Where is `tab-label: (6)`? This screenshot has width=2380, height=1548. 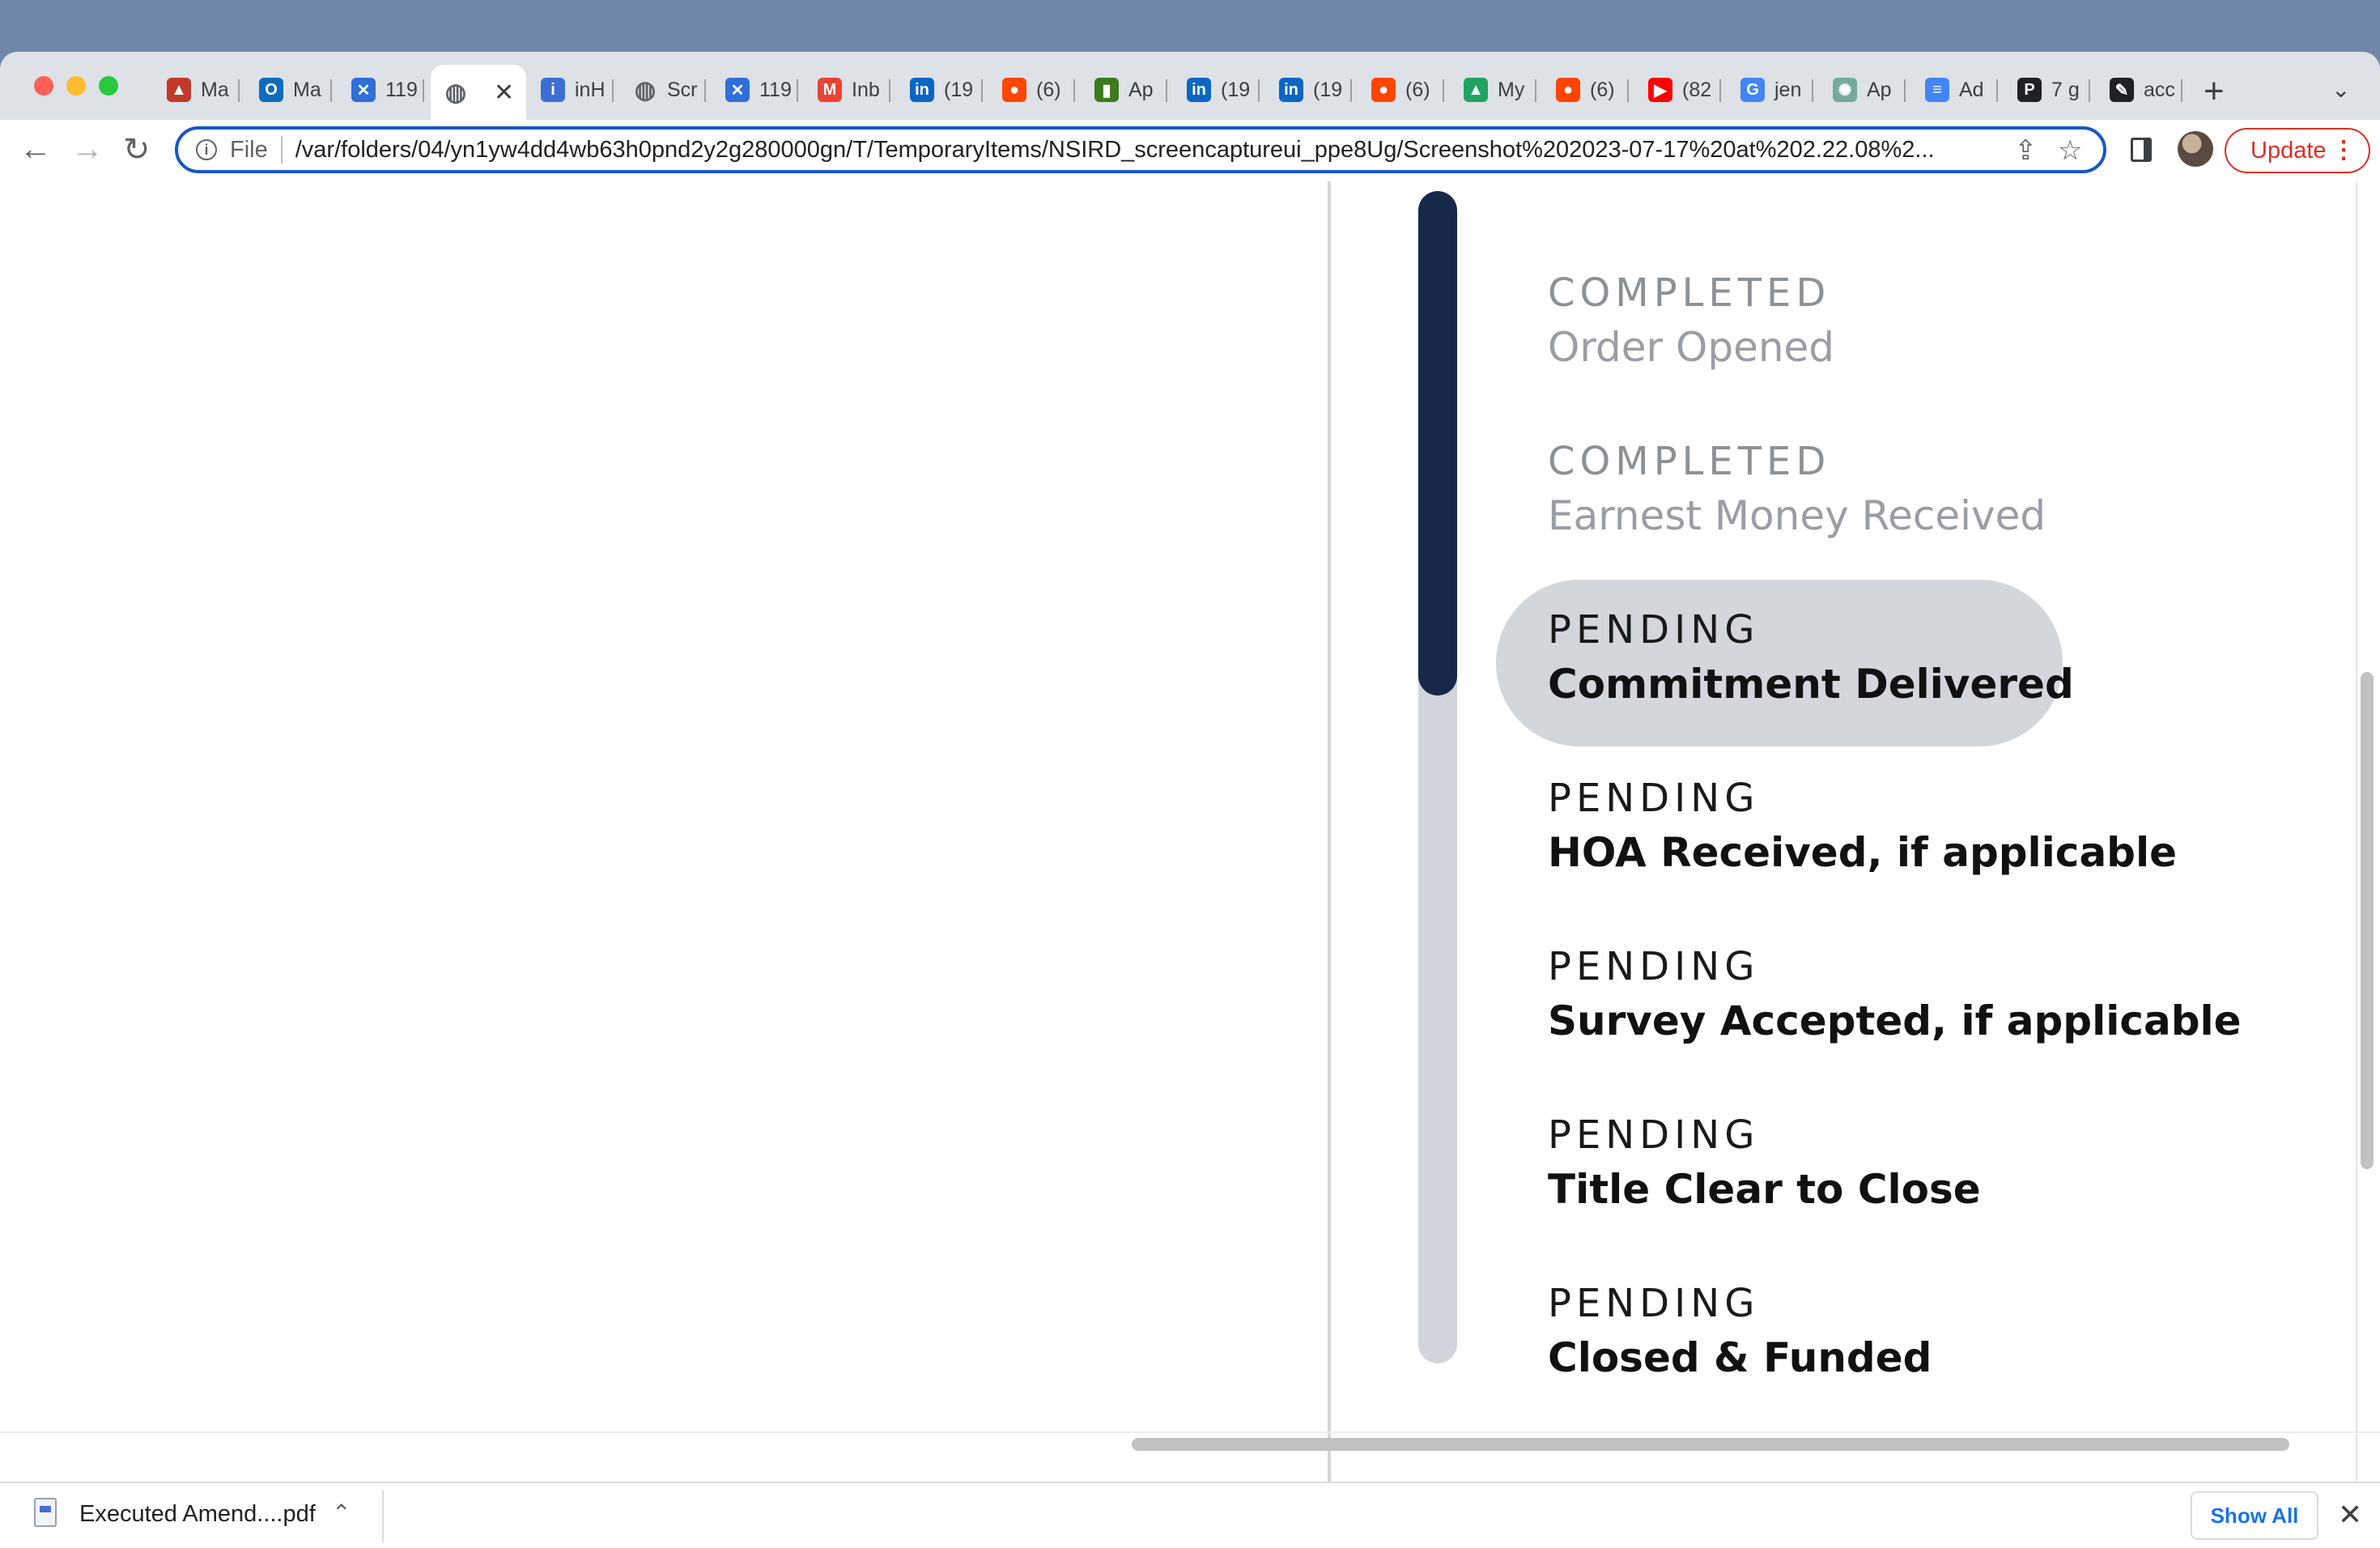
tab-label: (6) is located at coordinates (1603, 89).